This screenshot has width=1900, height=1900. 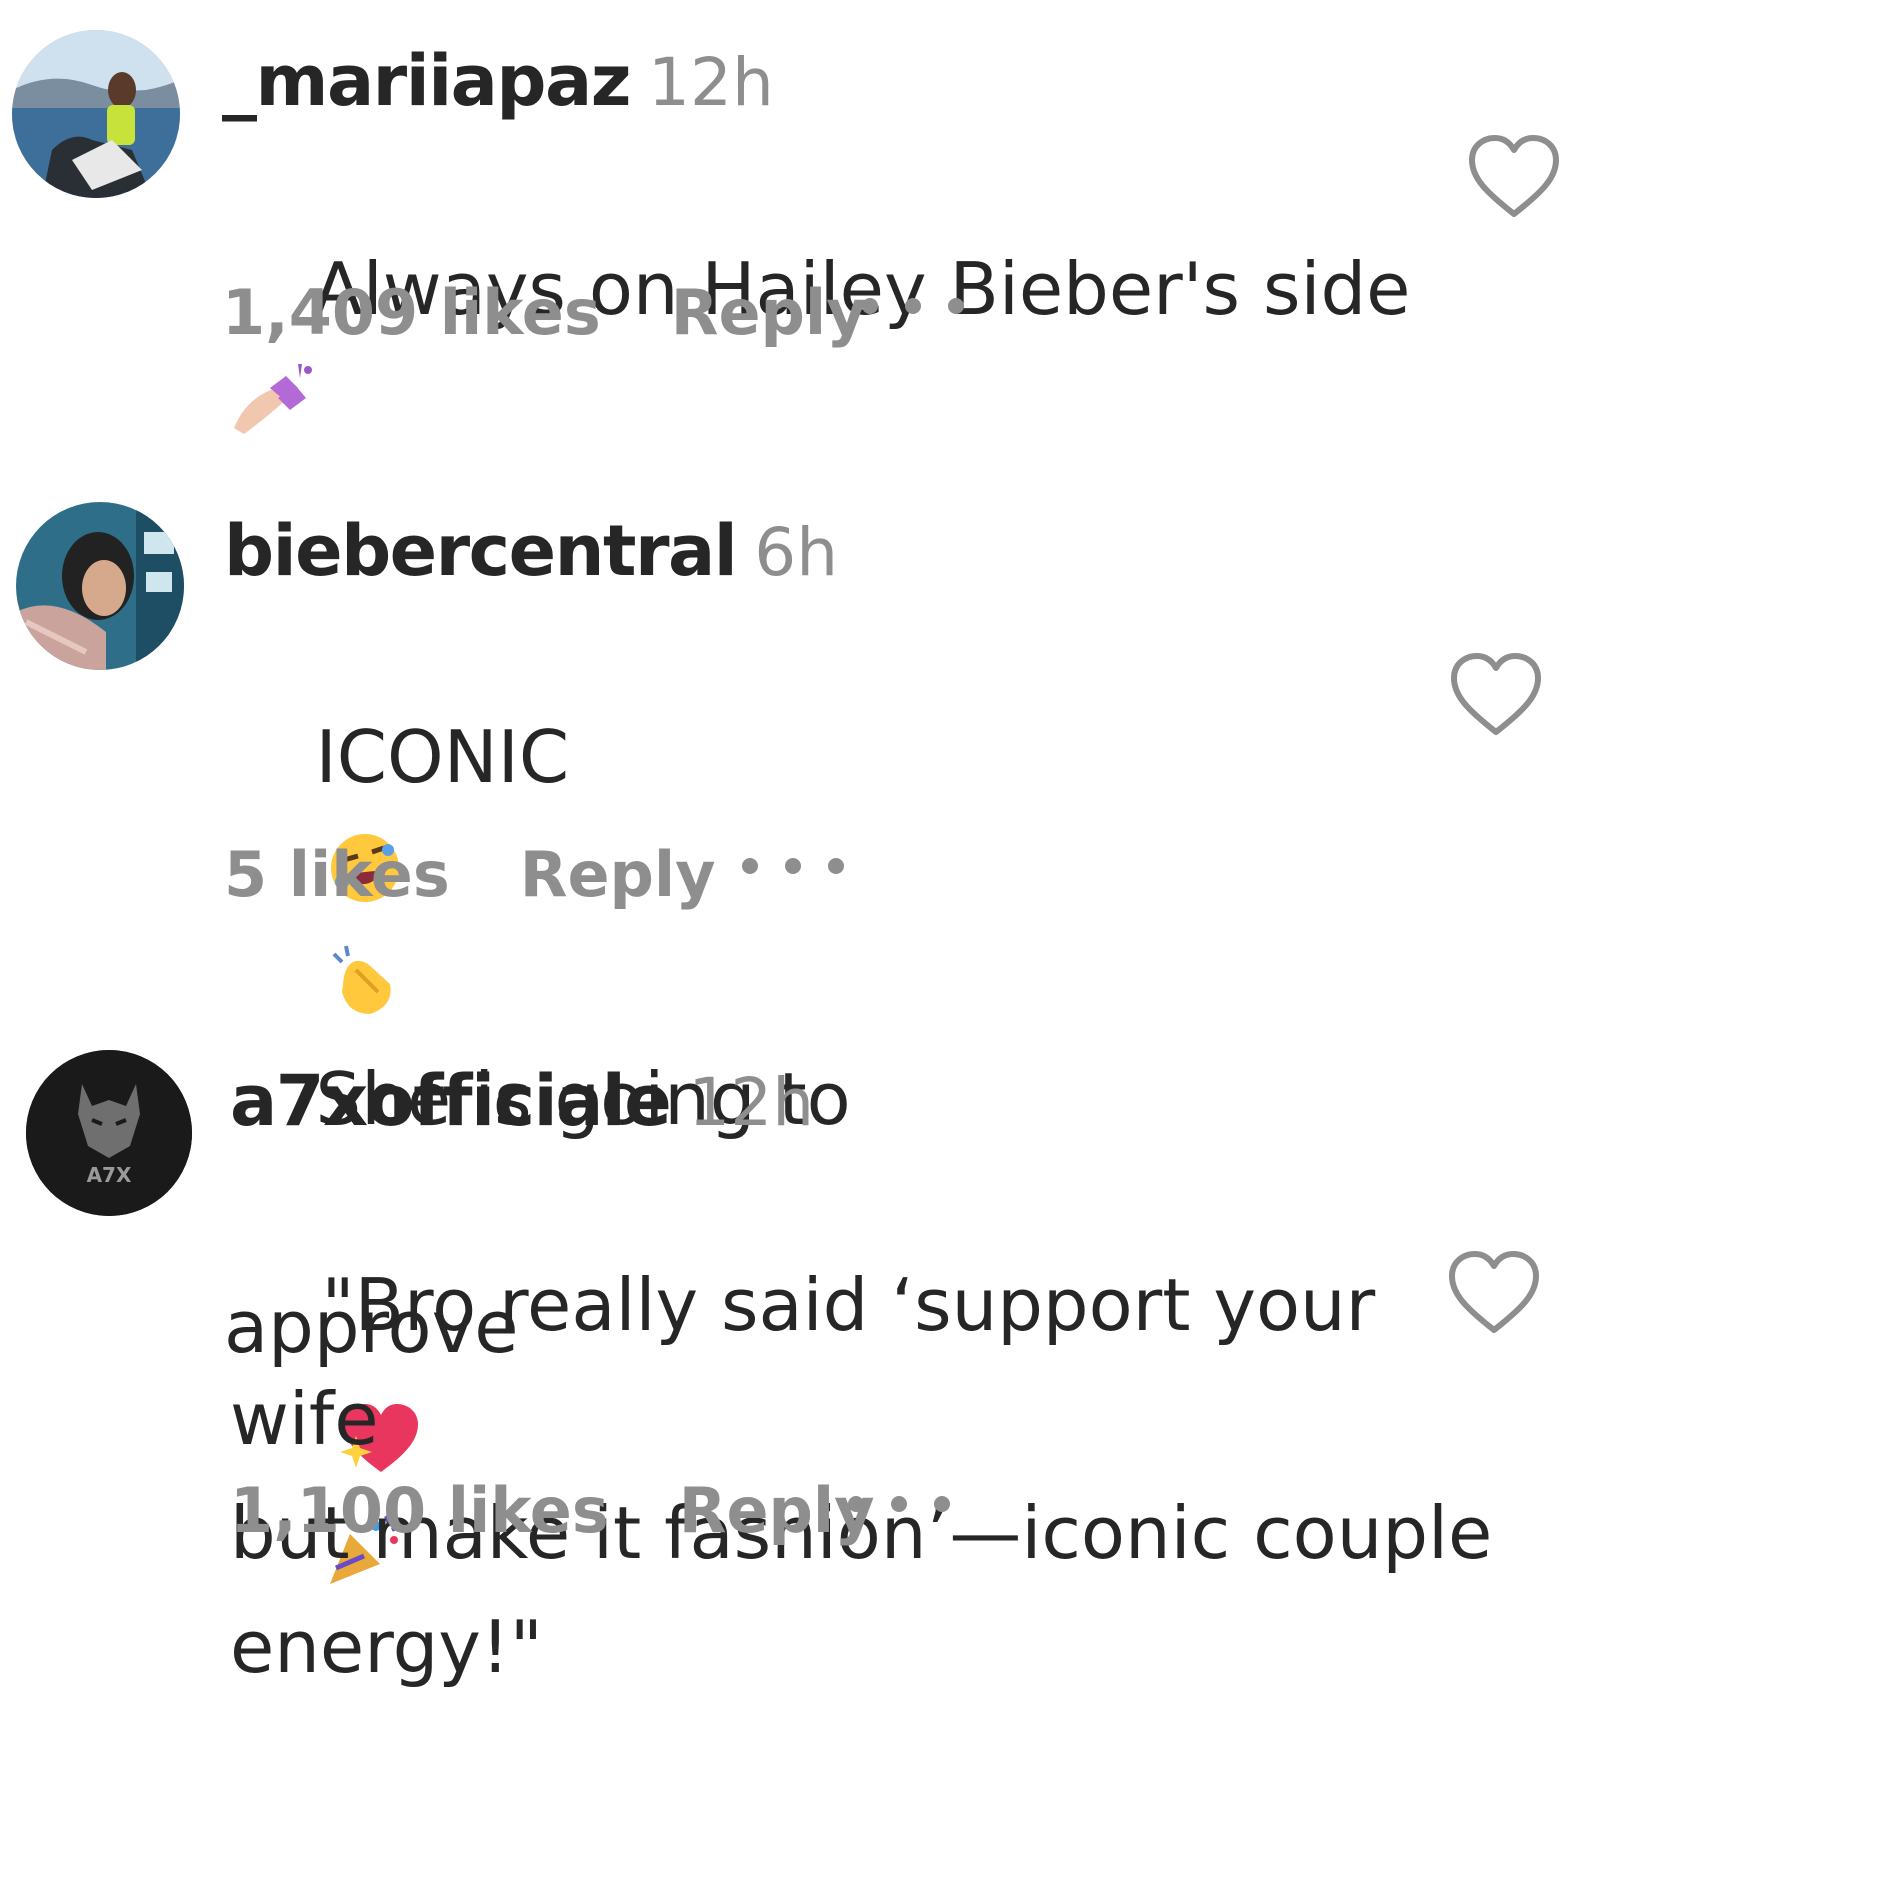 I want to click on comment-actions: 1,409 likes Reply, so click(x=544, y=313).